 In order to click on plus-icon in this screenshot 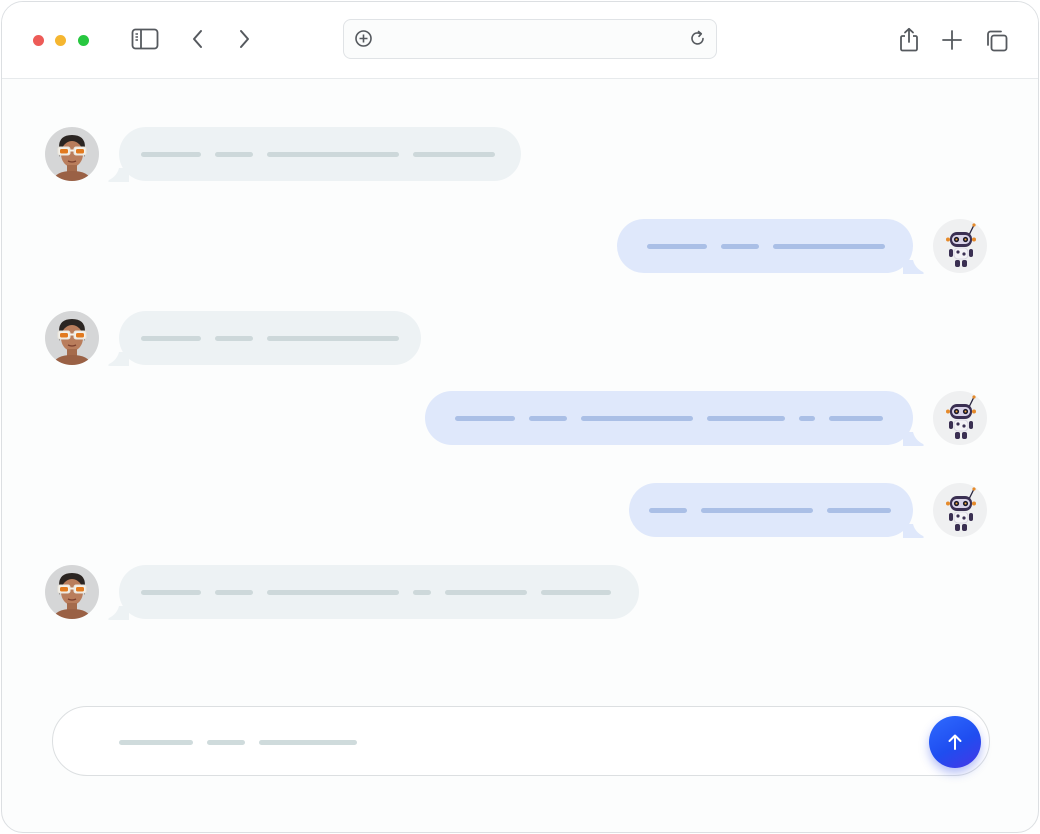, I will do `click(952, 40)`.